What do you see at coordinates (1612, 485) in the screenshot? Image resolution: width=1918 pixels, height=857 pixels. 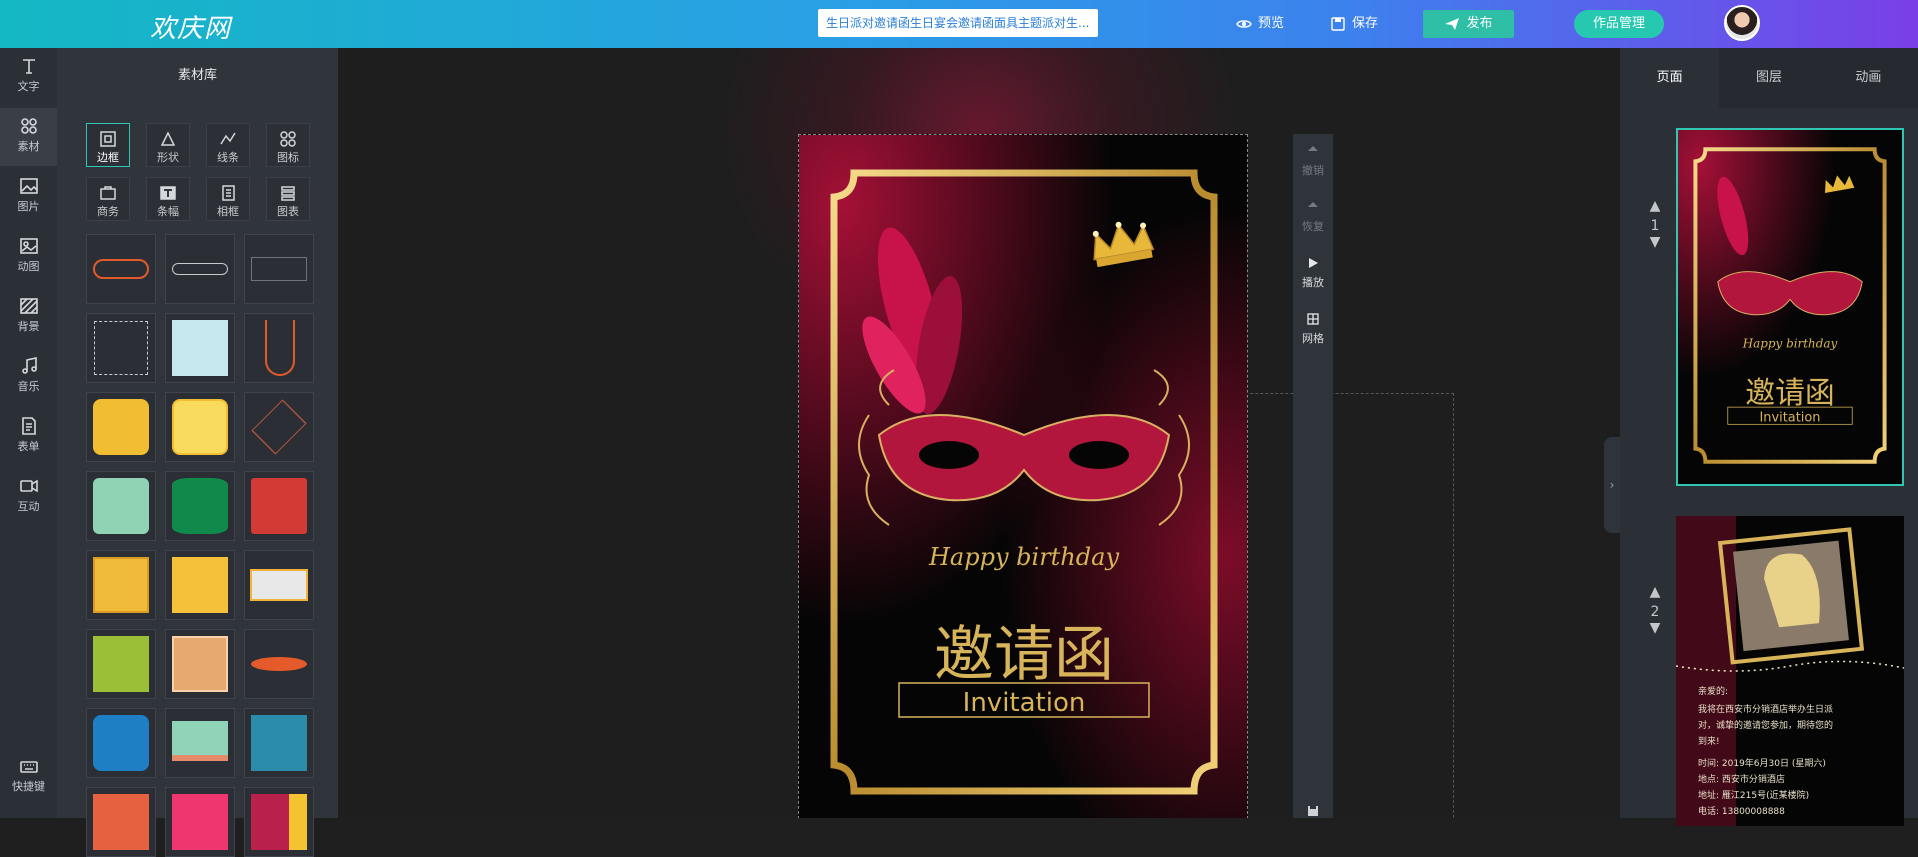 I see `collapse-right-panel-button: ›` at bounding box center [1612, 485].